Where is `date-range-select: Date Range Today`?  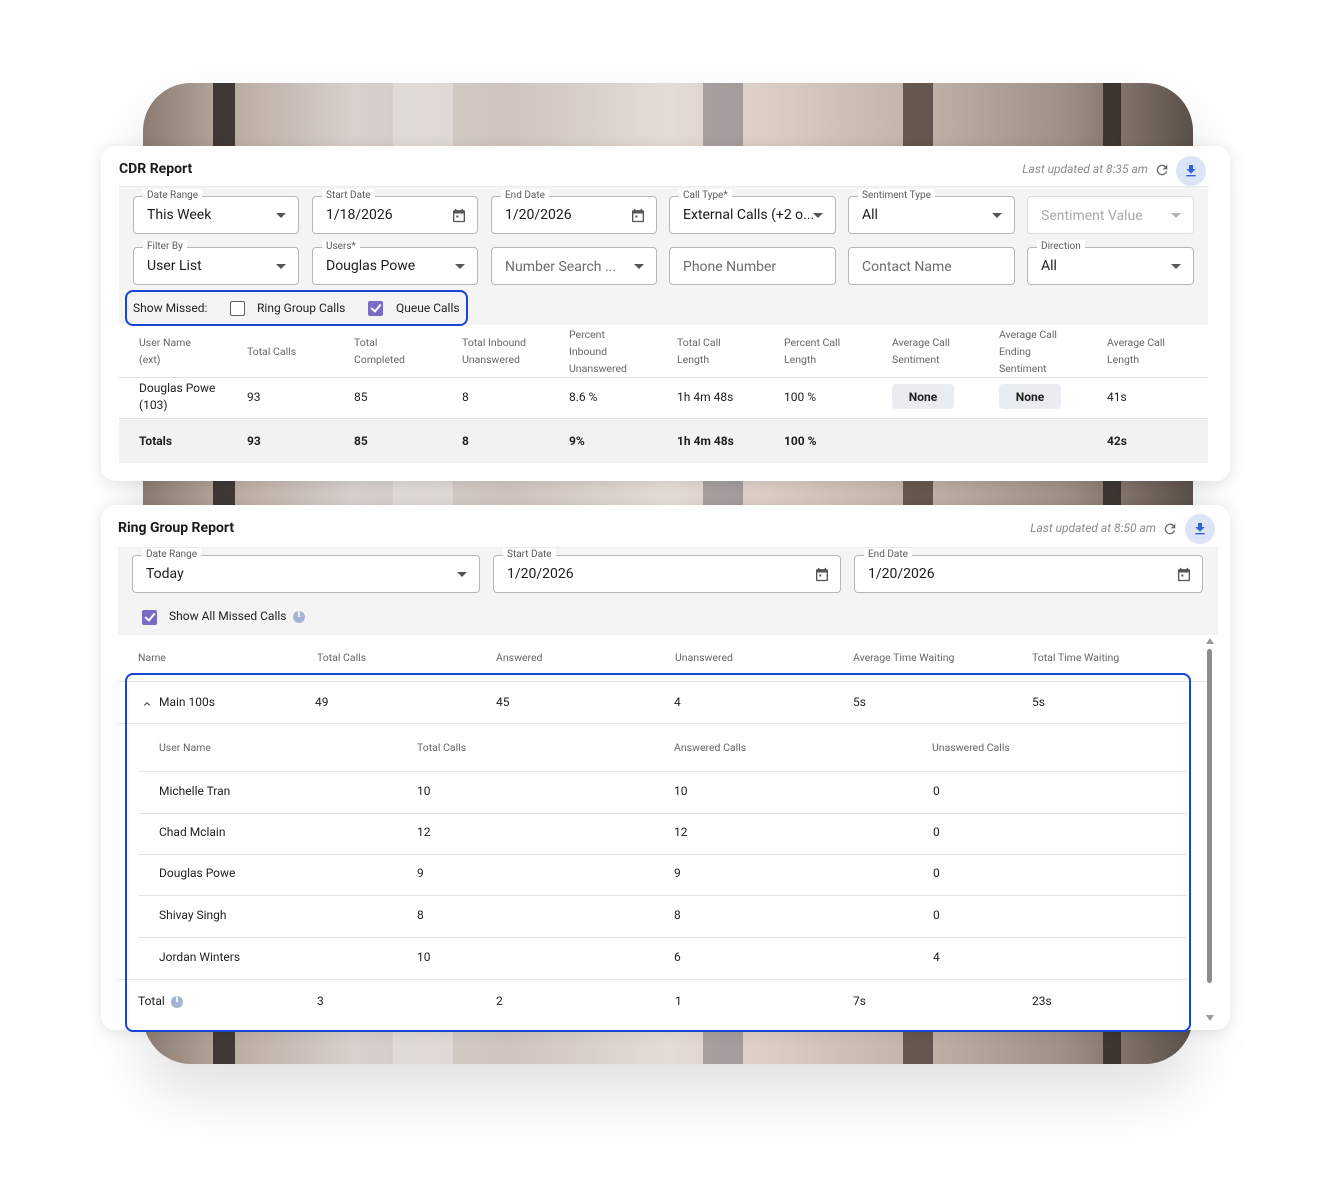 date-range-select: Date Range Today is located at coordinates (306, 570).